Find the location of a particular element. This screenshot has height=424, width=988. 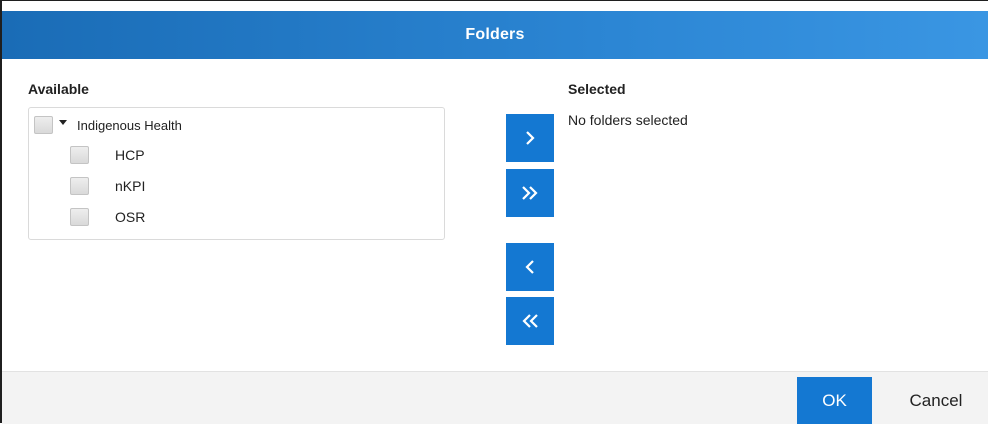

dialog-titlebar: Folders is located at coordinates (495, 35).